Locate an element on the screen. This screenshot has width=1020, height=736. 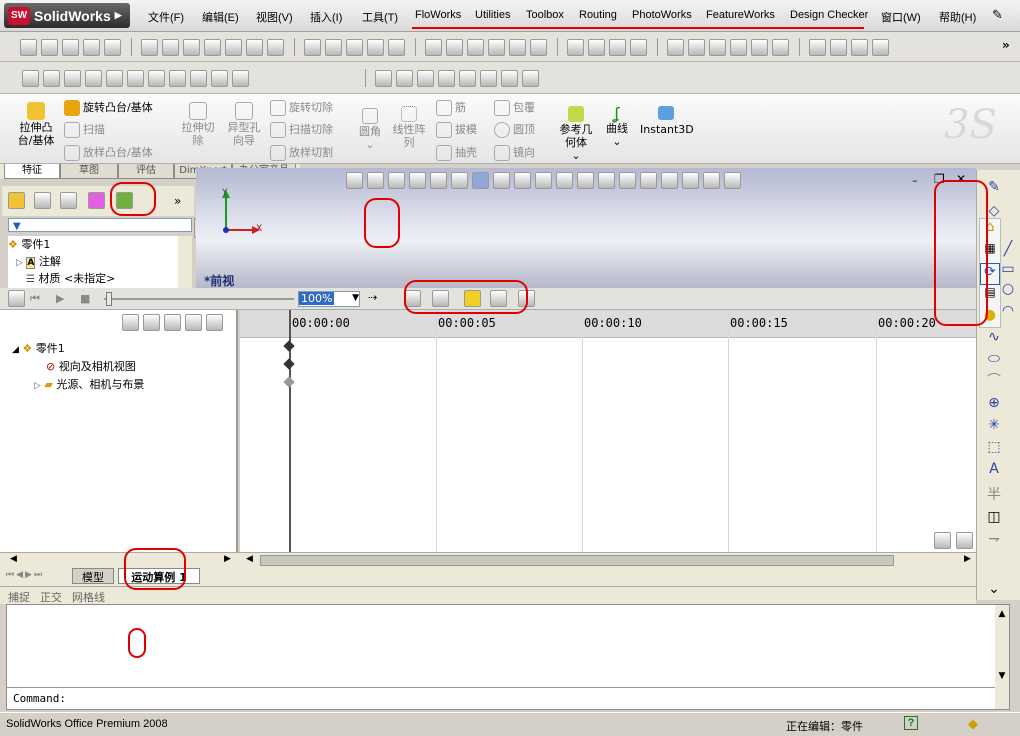
filter-driving-icon is located at coordinates (151, 322).